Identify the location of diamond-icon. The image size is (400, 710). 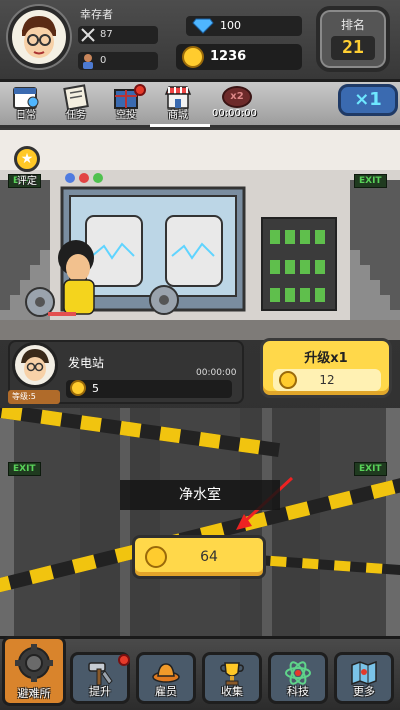
(203, 26).